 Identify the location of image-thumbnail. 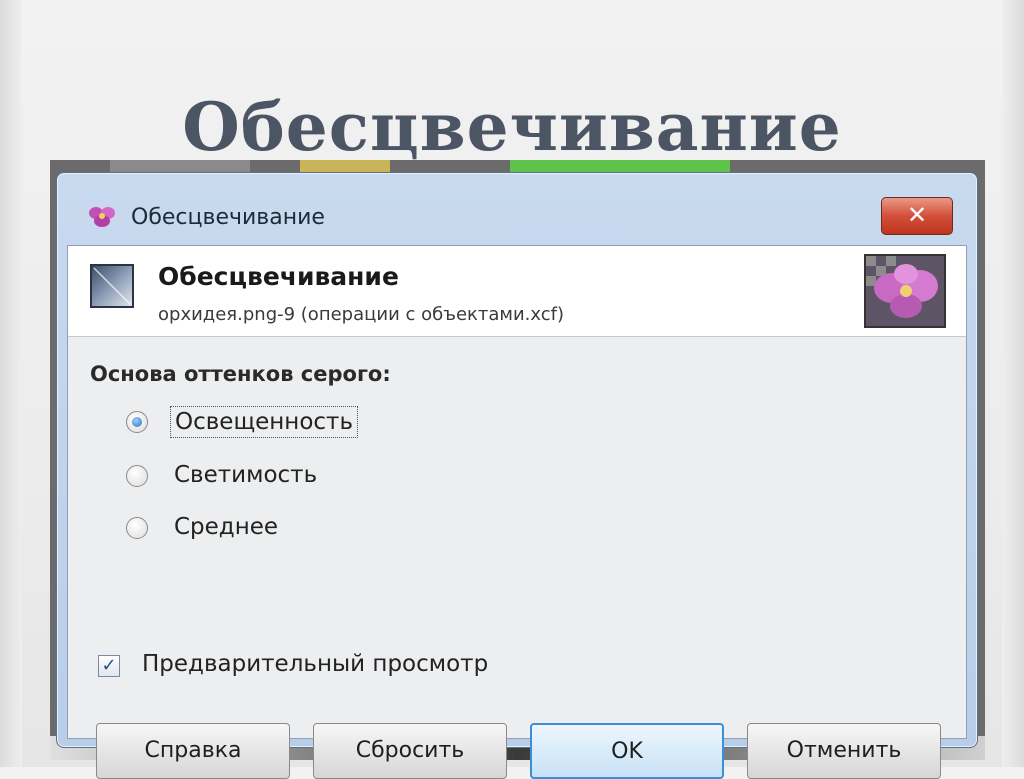
(905, 291).